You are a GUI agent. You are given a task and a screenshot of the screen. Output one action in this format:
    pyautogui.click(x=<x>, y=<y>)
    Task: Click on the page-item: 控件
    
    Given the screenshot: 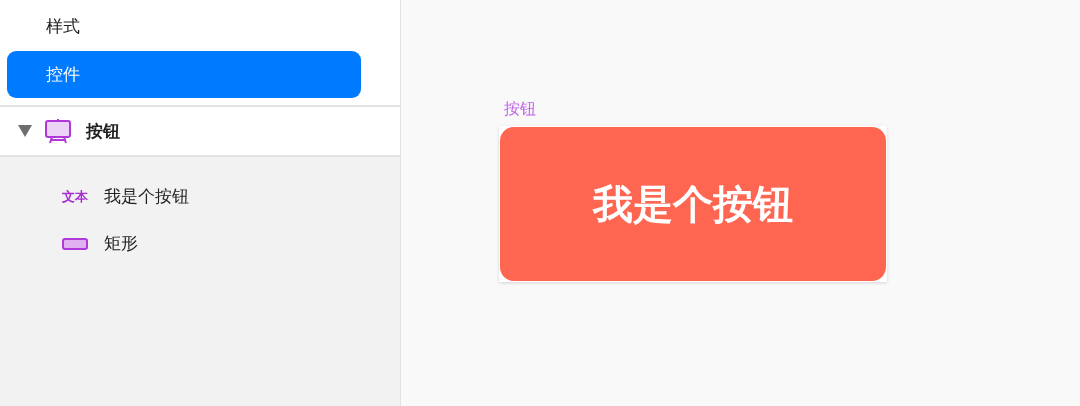 What is the action you would take?
    pyautogui.click(x=184, y=74)
    